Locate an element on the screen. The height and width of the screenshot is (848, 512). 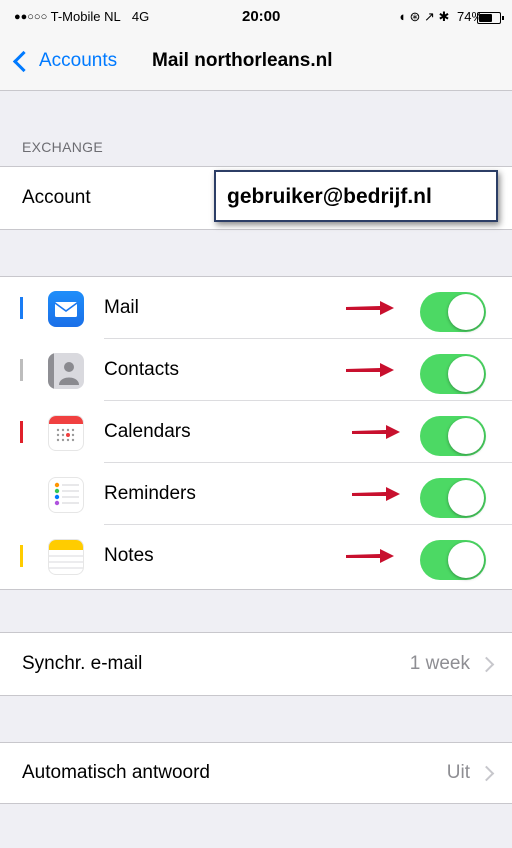
auto-reply-value: Uit is located at coordinates (458, 772).